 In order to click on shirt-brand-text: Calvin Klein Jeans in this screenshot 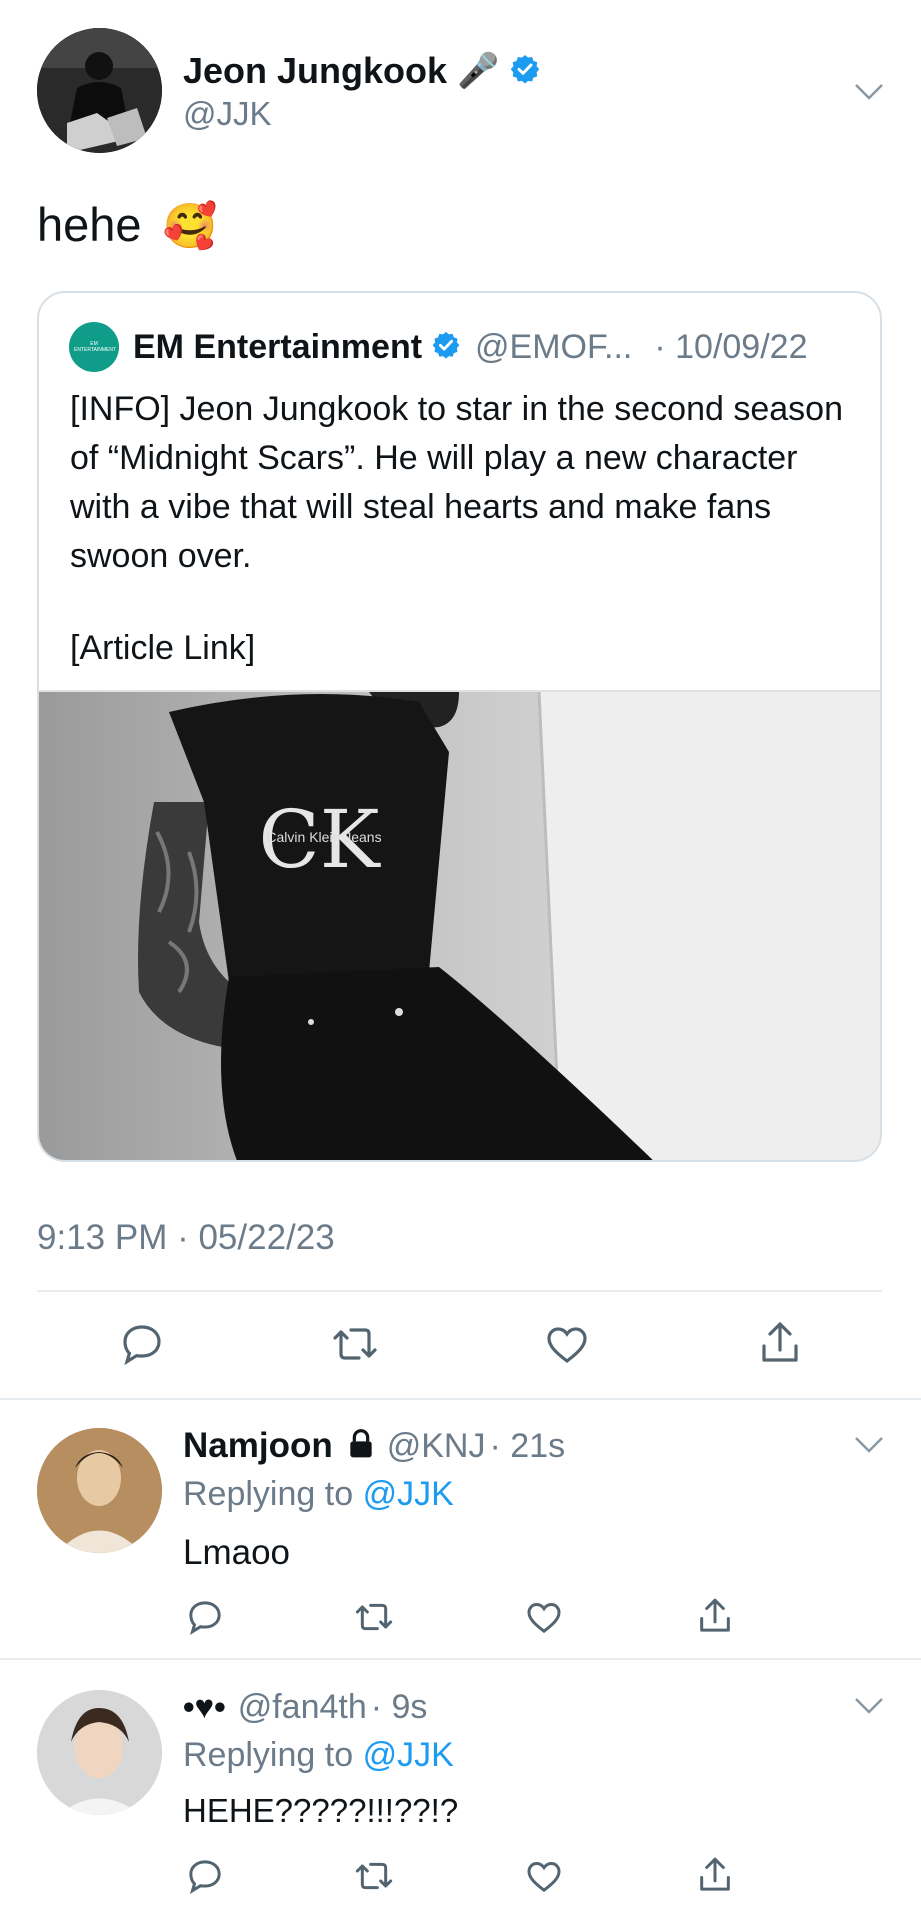, I will do `click(323, 837)`.